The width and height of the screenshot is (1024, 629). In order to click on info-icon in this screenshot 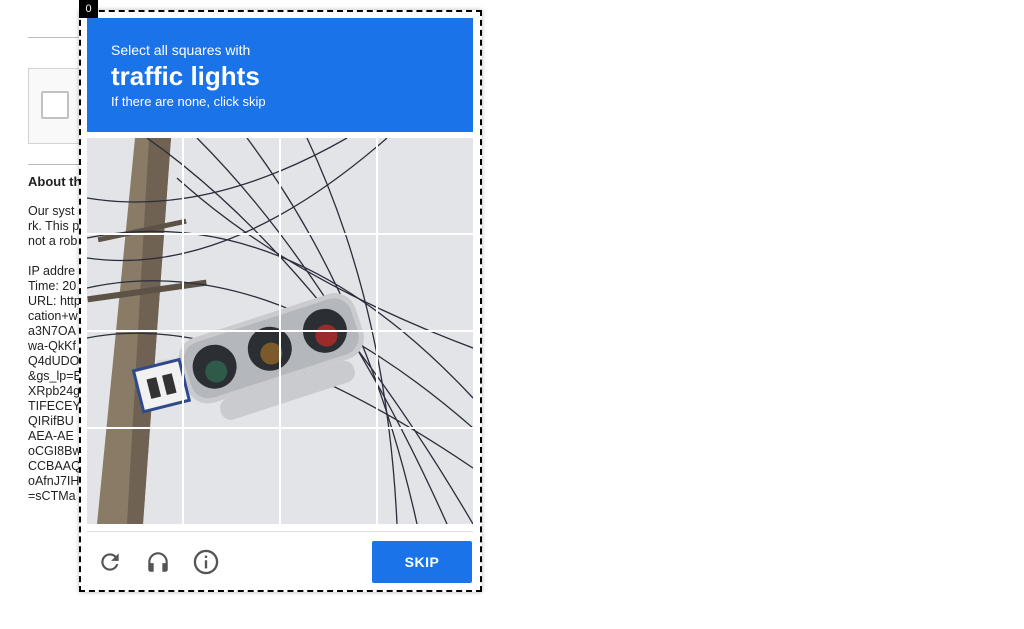, I will do `click(206, 562)`.